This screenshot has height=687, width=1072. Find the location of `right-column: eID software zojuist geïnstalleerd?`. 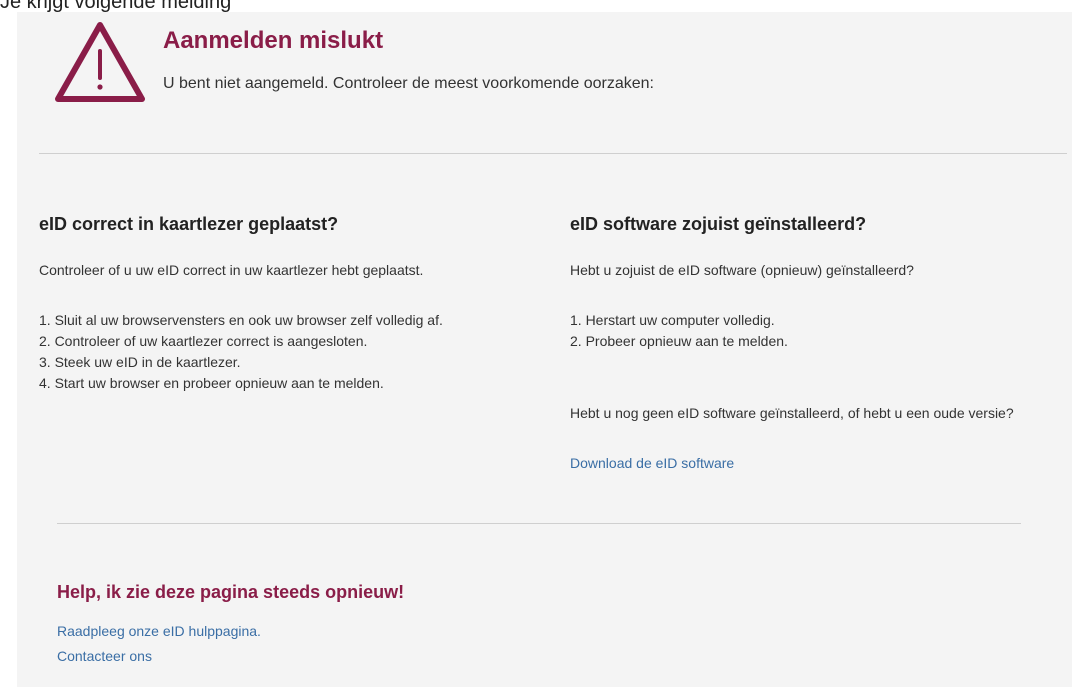

right-column: eID software zojuist geïnstalleerd? is located at coordinates (810, 224).